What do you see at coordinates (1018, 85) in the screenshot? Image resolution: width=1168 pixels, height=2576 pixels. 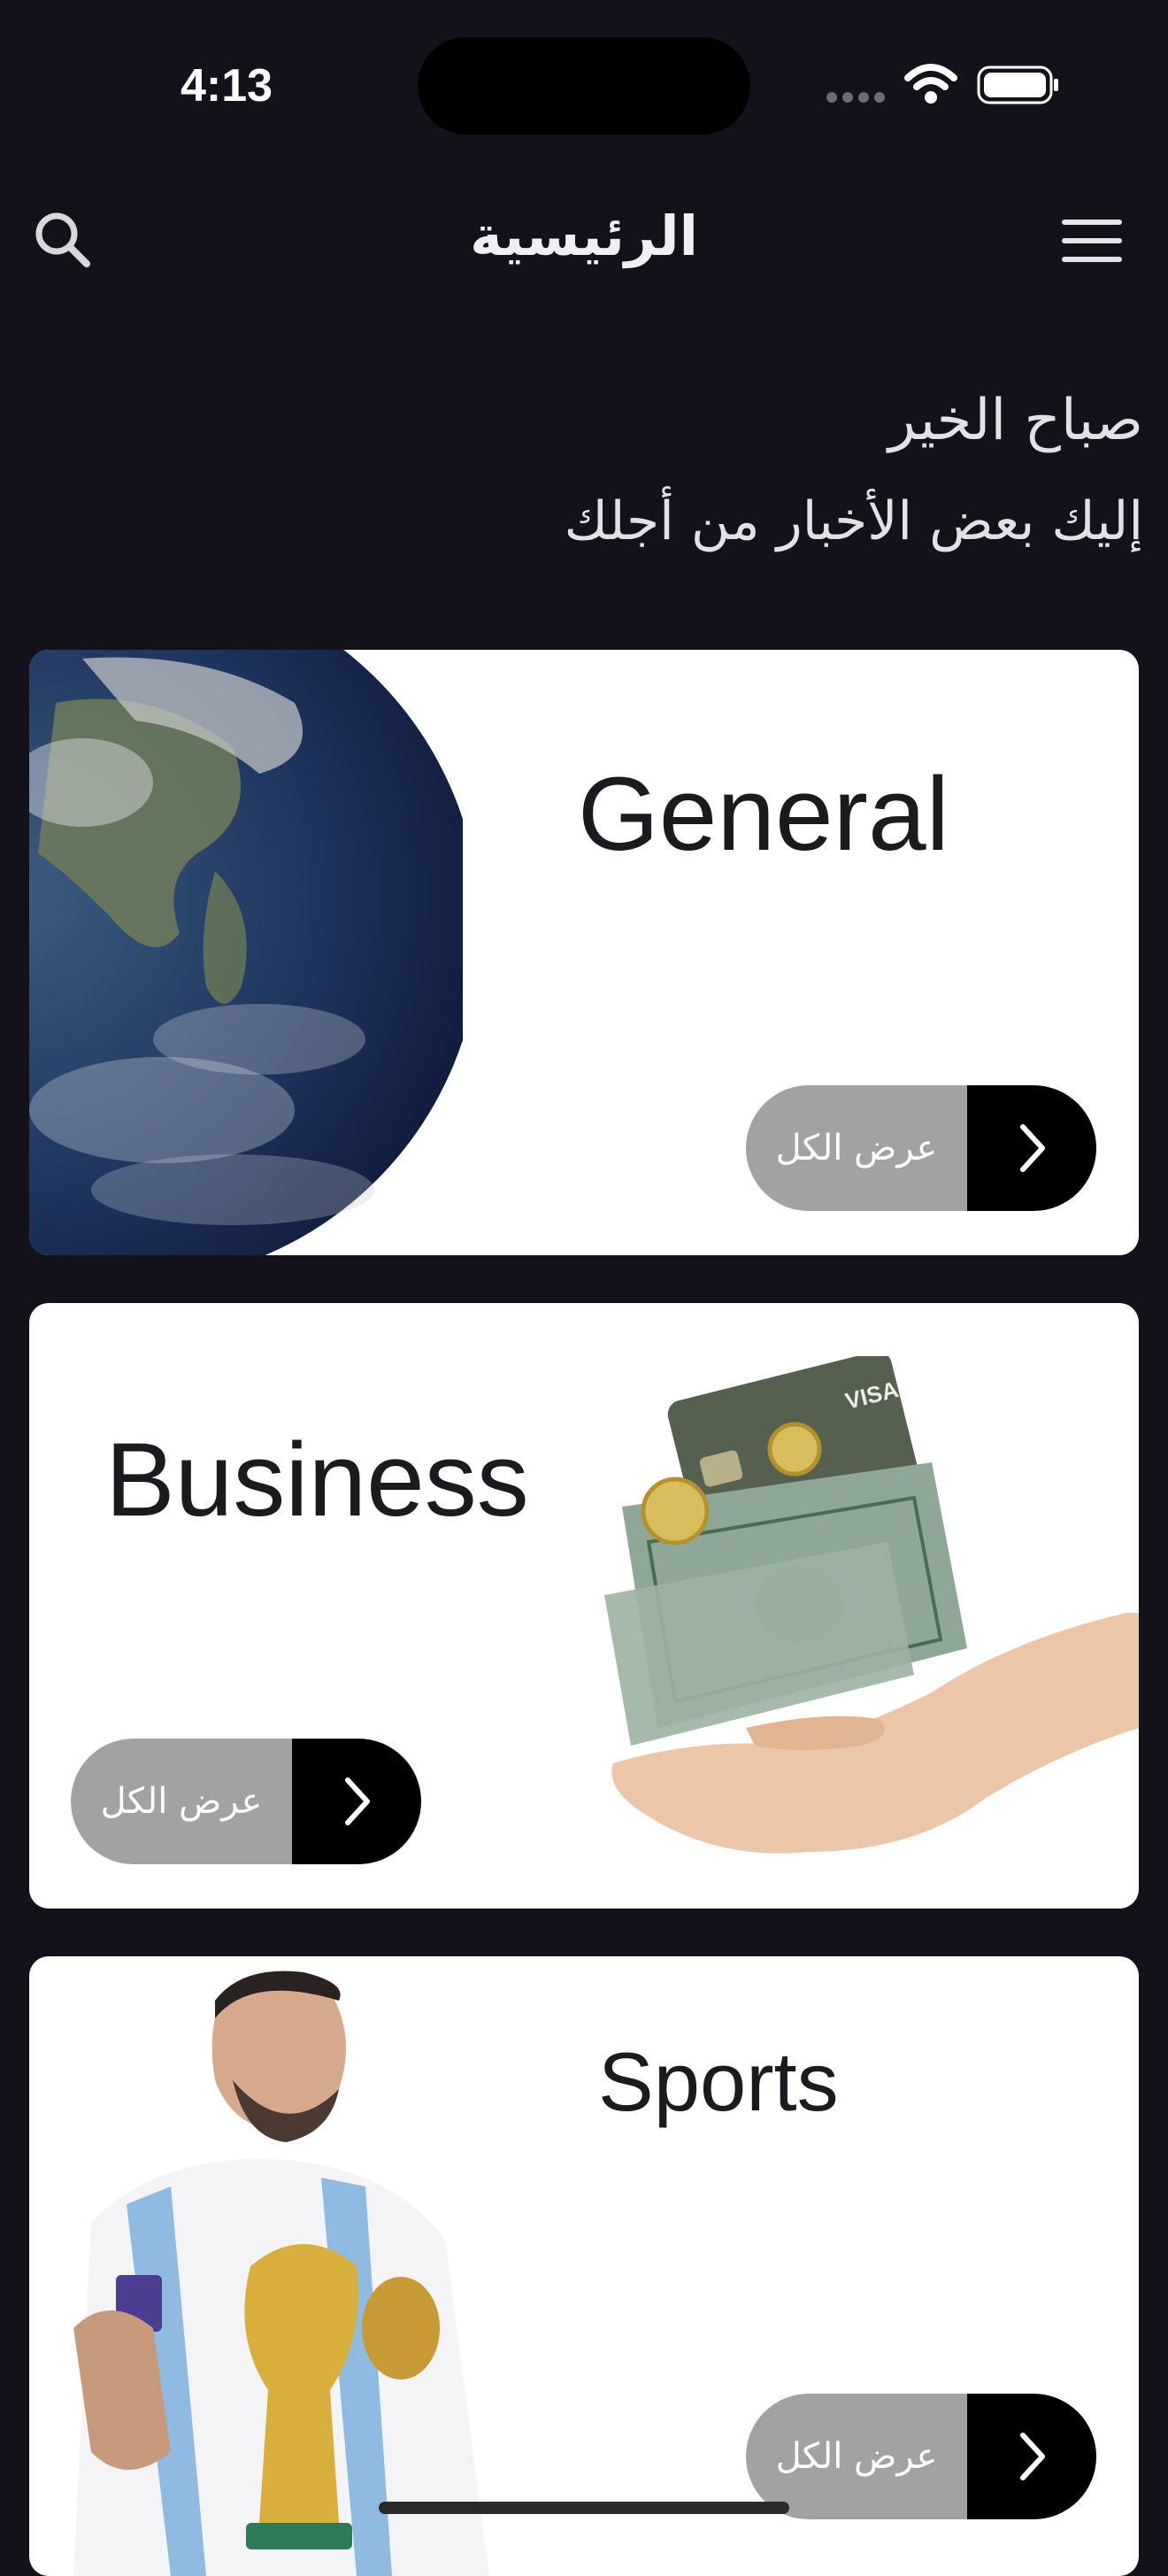 I see `battery-icon` at bounding box center [1018, 85].